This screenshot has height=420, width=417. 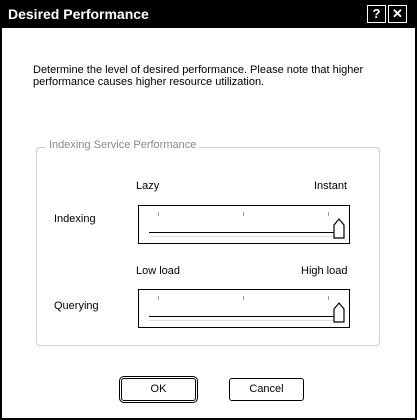 I want to click on querying-label: Querying, so click(x=76, y=306).